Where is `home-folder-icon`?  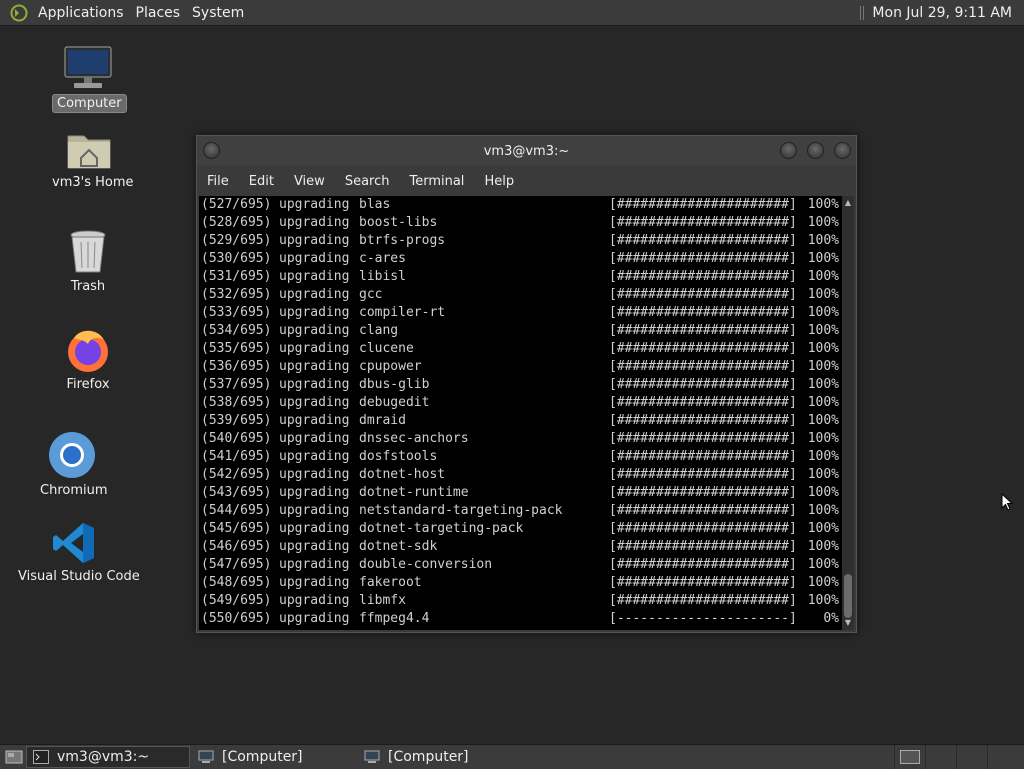 home-folder-icon is located at coordinates (89, 152).